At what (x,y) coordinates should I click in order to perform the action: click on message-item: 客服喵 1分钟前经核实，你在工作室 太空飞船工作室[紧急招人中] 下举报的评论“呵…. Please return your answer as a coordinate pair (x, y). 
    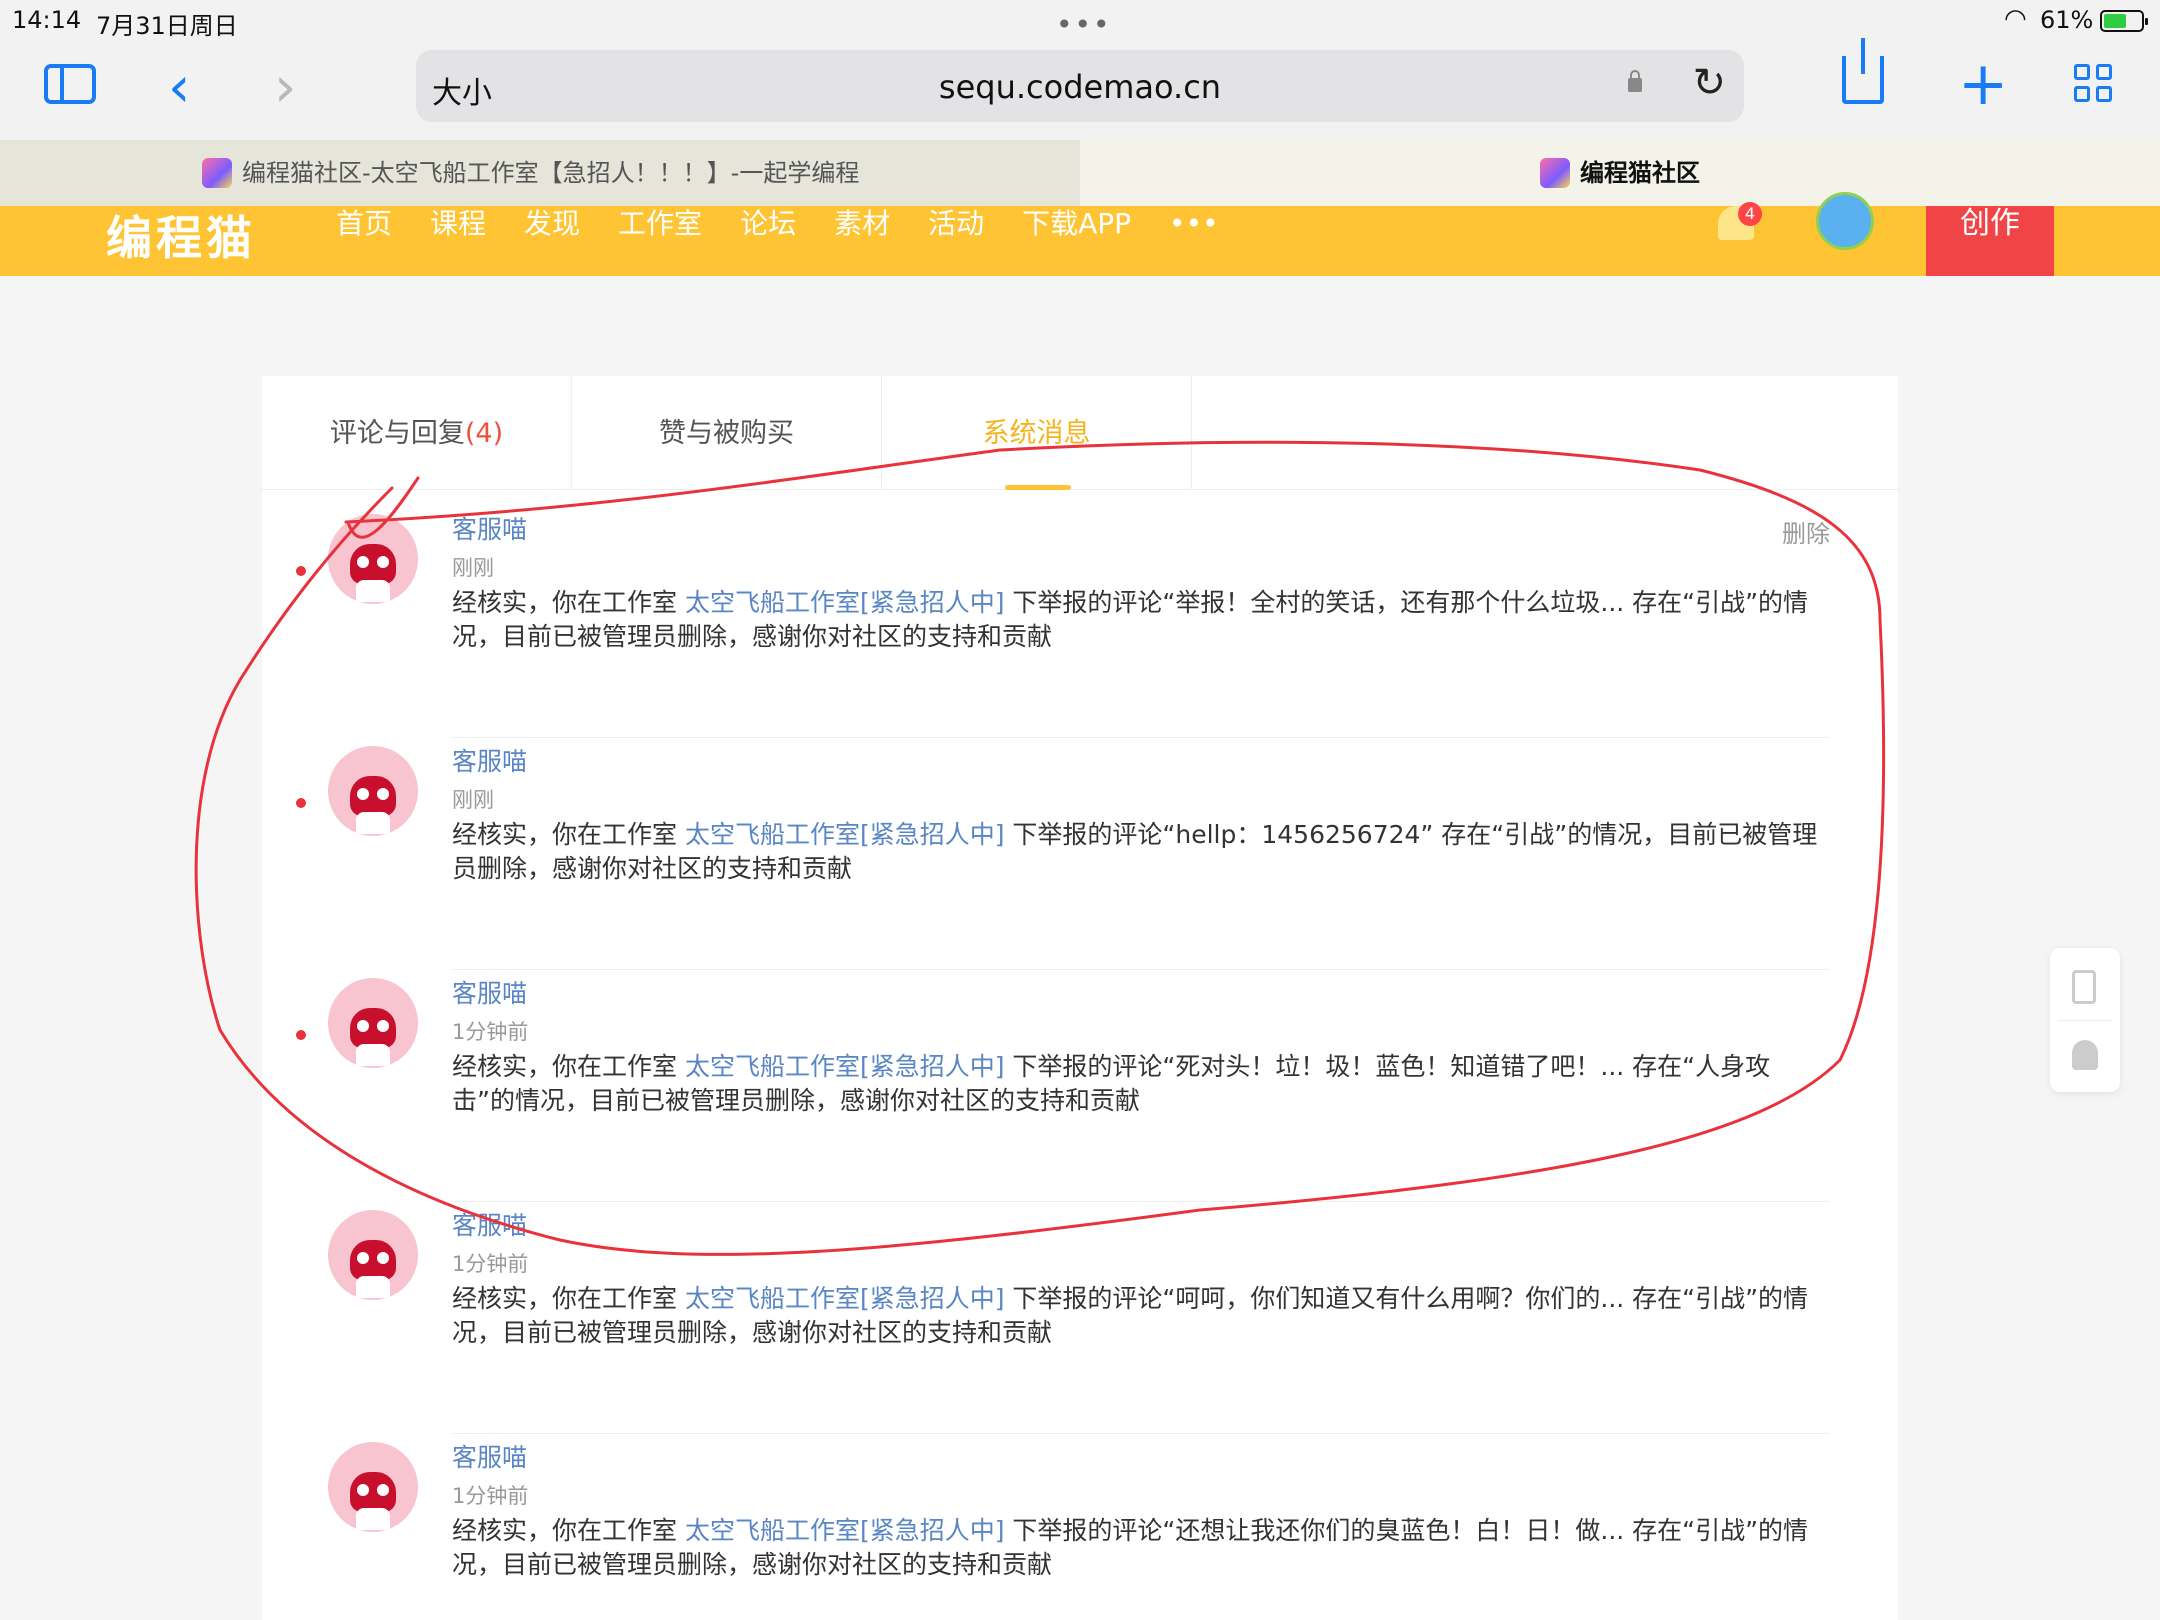
    Looking at the image, I should click on (1080, 1318).